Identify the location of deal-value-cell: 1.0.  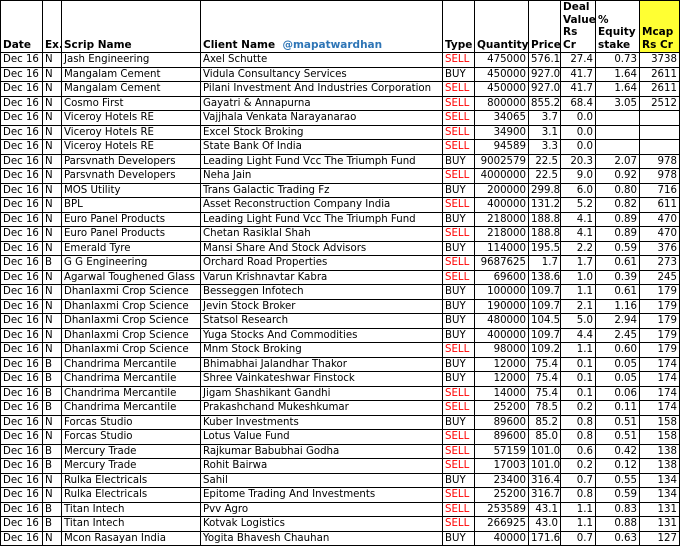
(578, 277).